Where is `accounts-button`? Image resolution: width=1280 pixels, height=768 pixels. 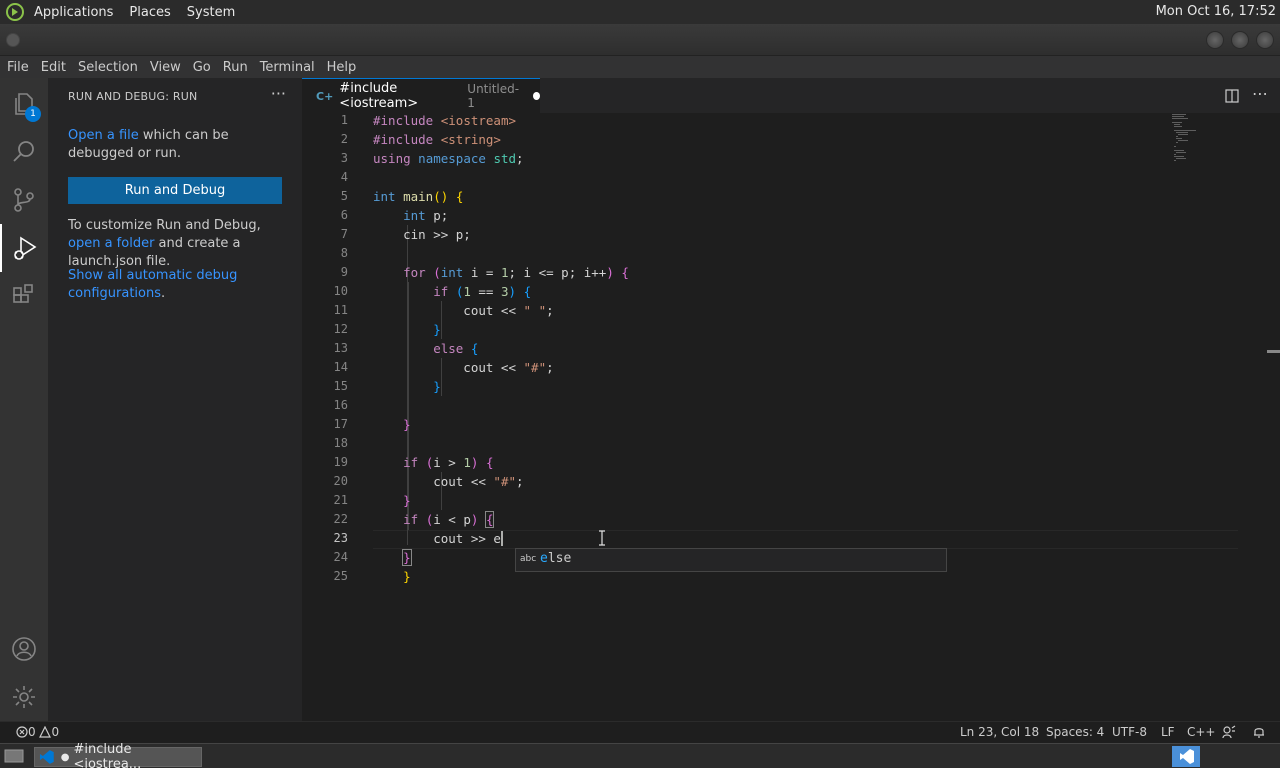 accounts-button is located at coordinates (24, 649).